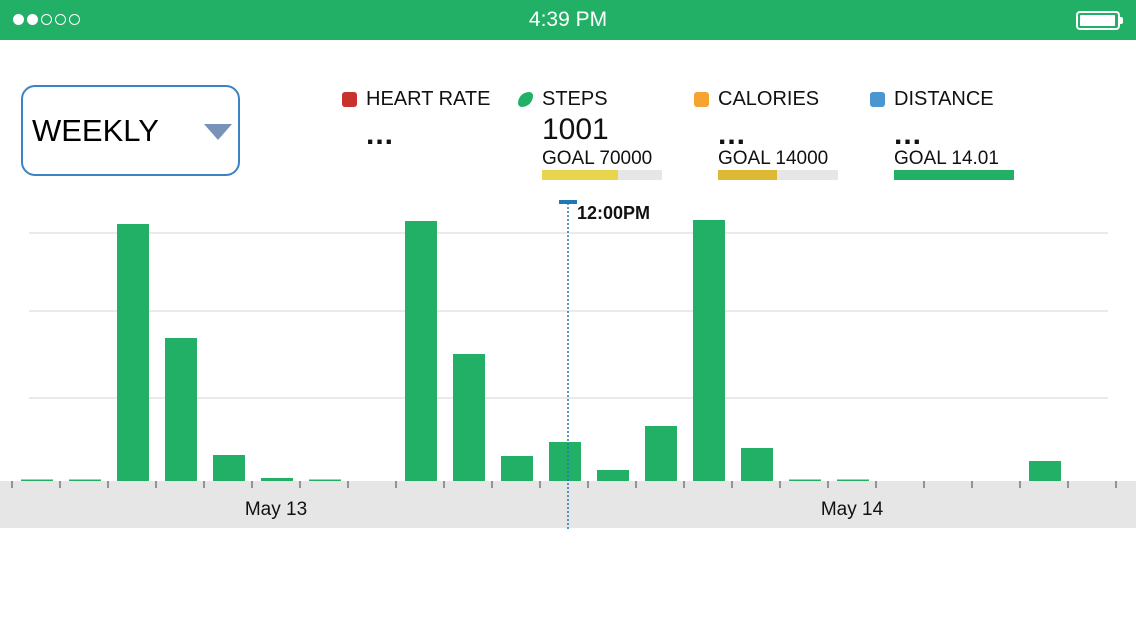 Image resolution: width=1136 pixels, height=640 pixels. What do you see at coordinates (852, 509) in the screenshot?
I see `x-axis-label: May 14` at bounding box center [852, 509].